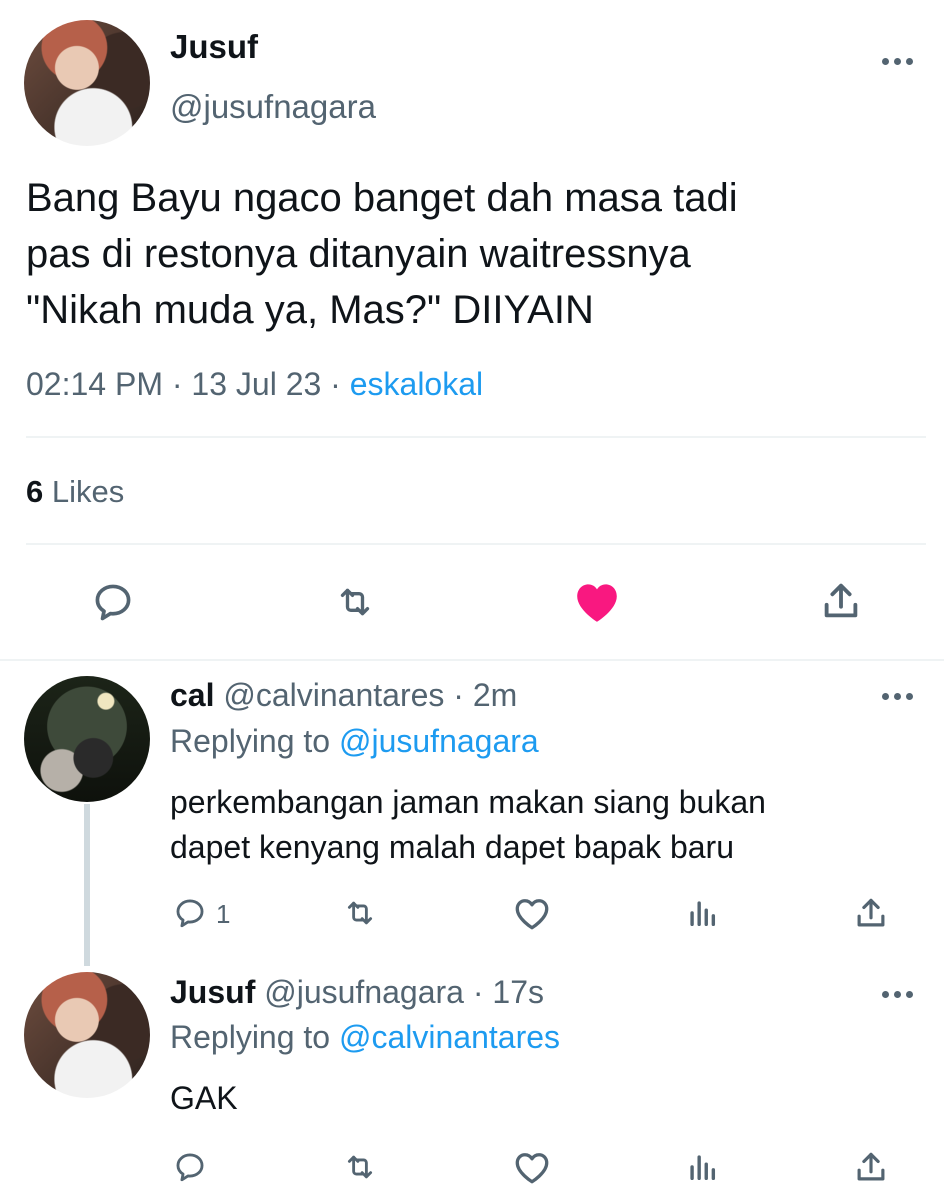 The height and width of the screenshot is (1200, 944). I want to click on replying-handle: @jusufnagara, so click(439, 741).